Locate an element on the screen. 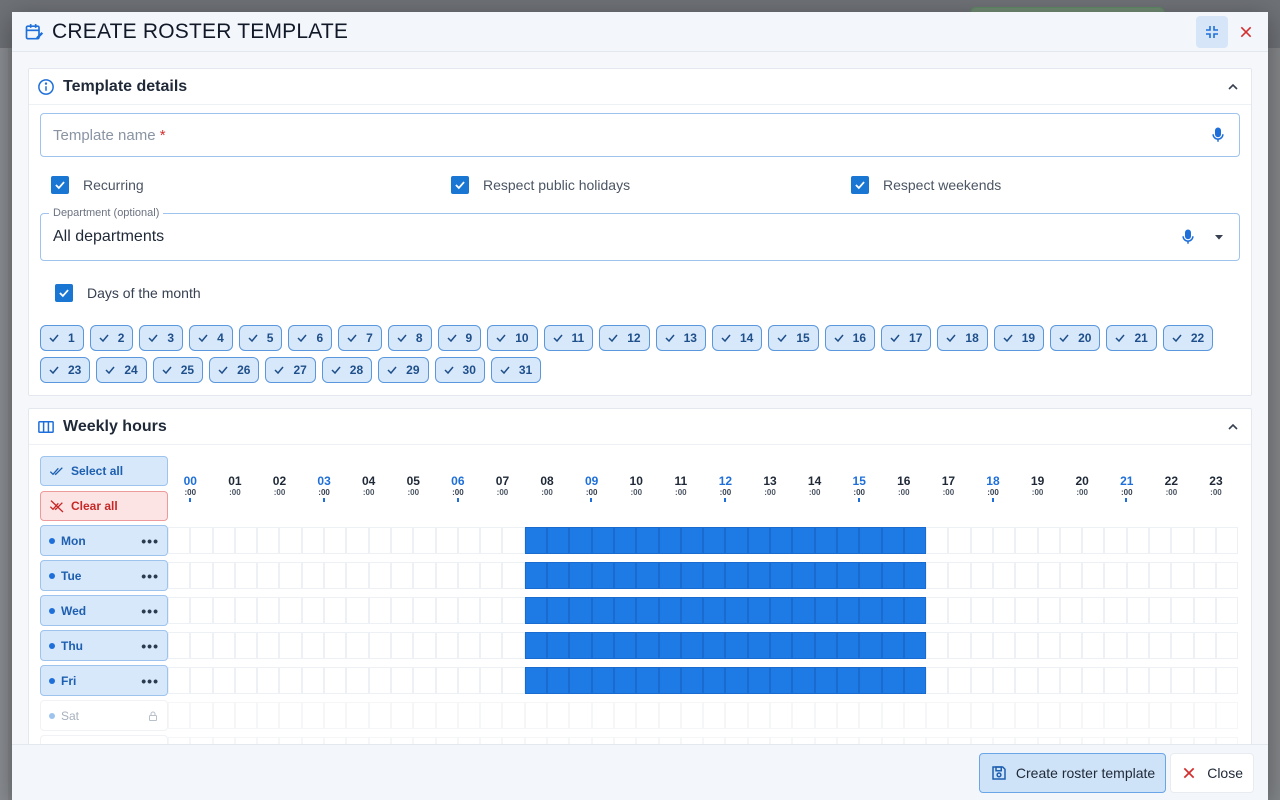 The height and width of the screenshot is (800, 1280). day-chip-15: 15 is located at coordinates (793, 338).